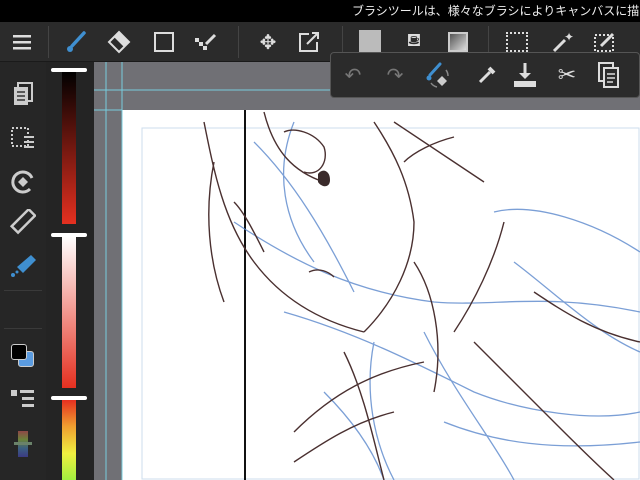 This screenshot has height=480, width=640. I want to click on undo-icon: ↶, so click(353, 75).